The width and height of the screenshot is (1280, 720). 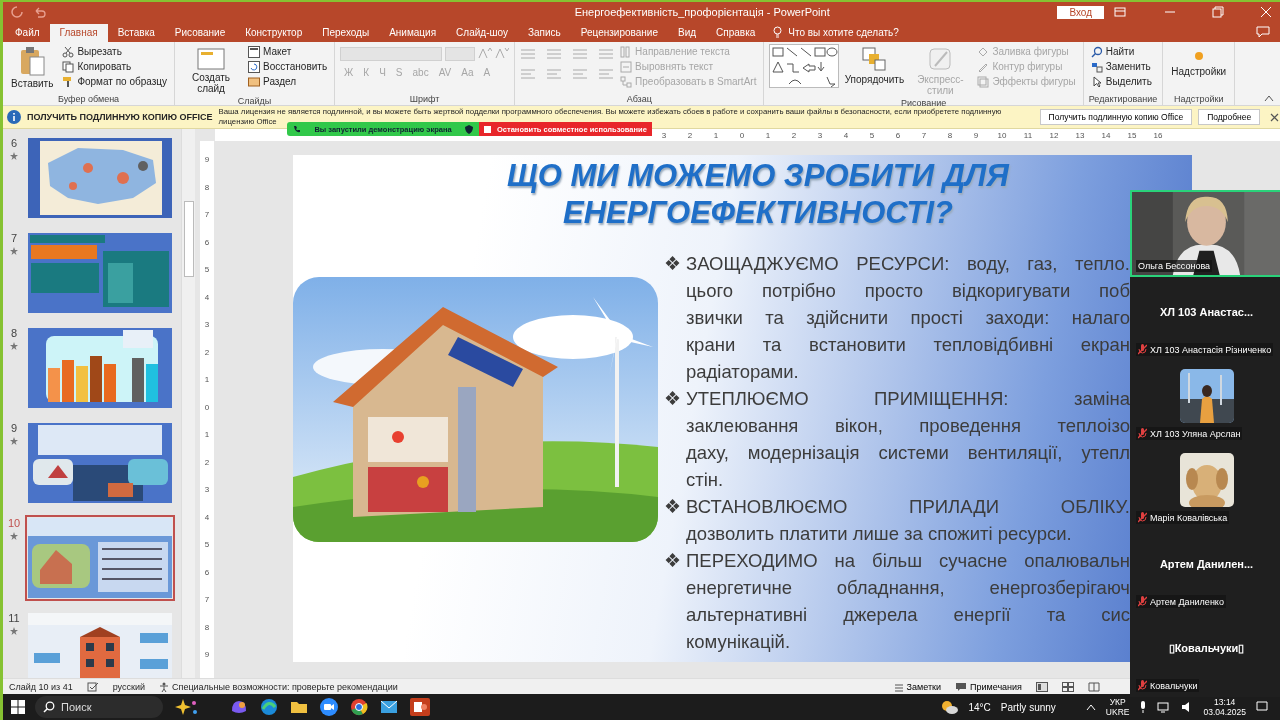 I want to click on microphone-icon, so click(x=1143, y=707).